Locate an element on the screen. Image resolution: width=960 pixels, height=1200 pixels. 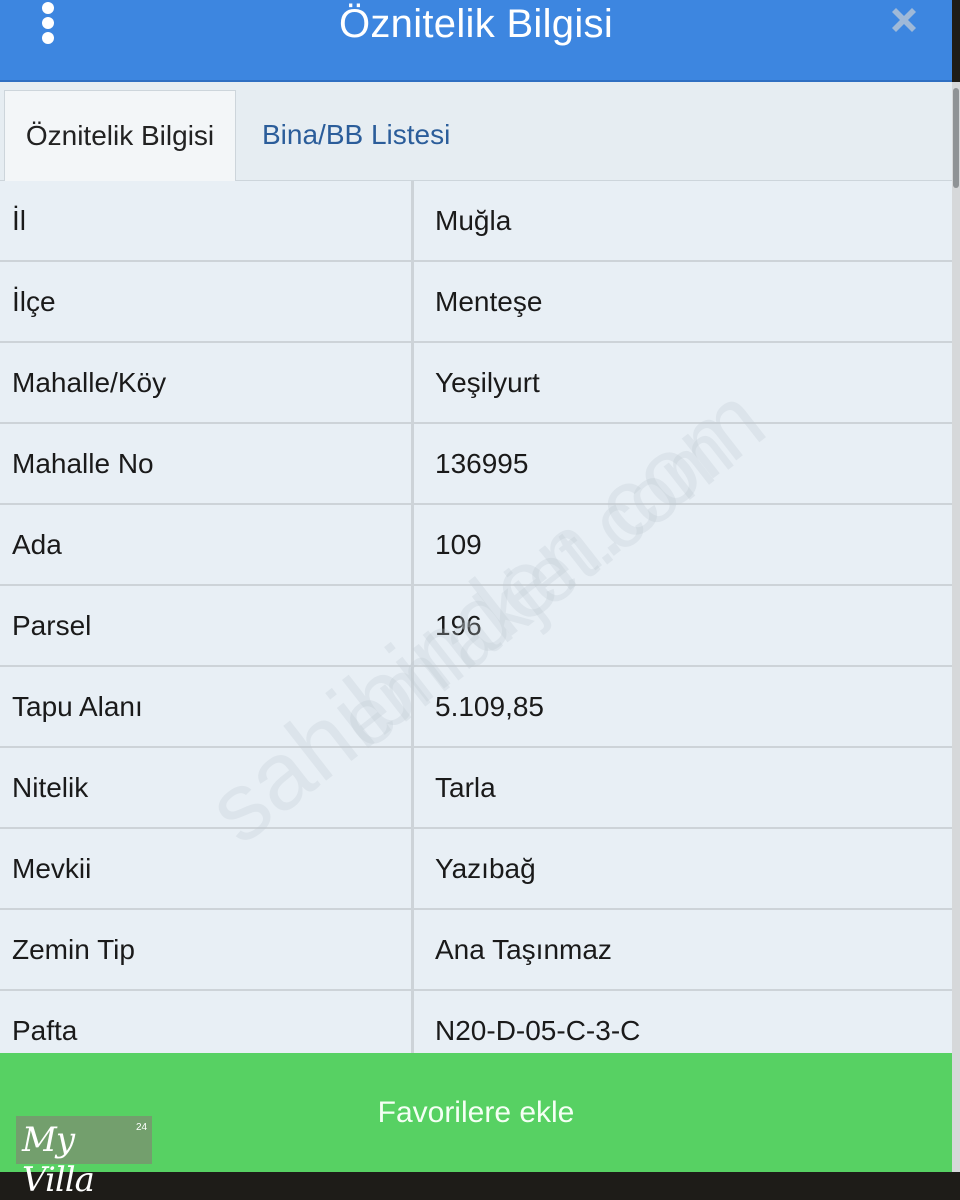
attribute-label: Zemin Tip is located at coordinates (207, 949).